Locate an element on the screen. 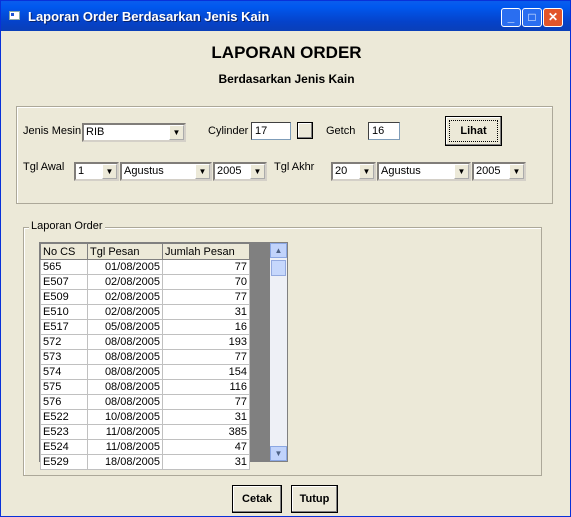 This screenshot has height=517, width=571. cell-no-cs: 576 is located at coordinates (64, 402).